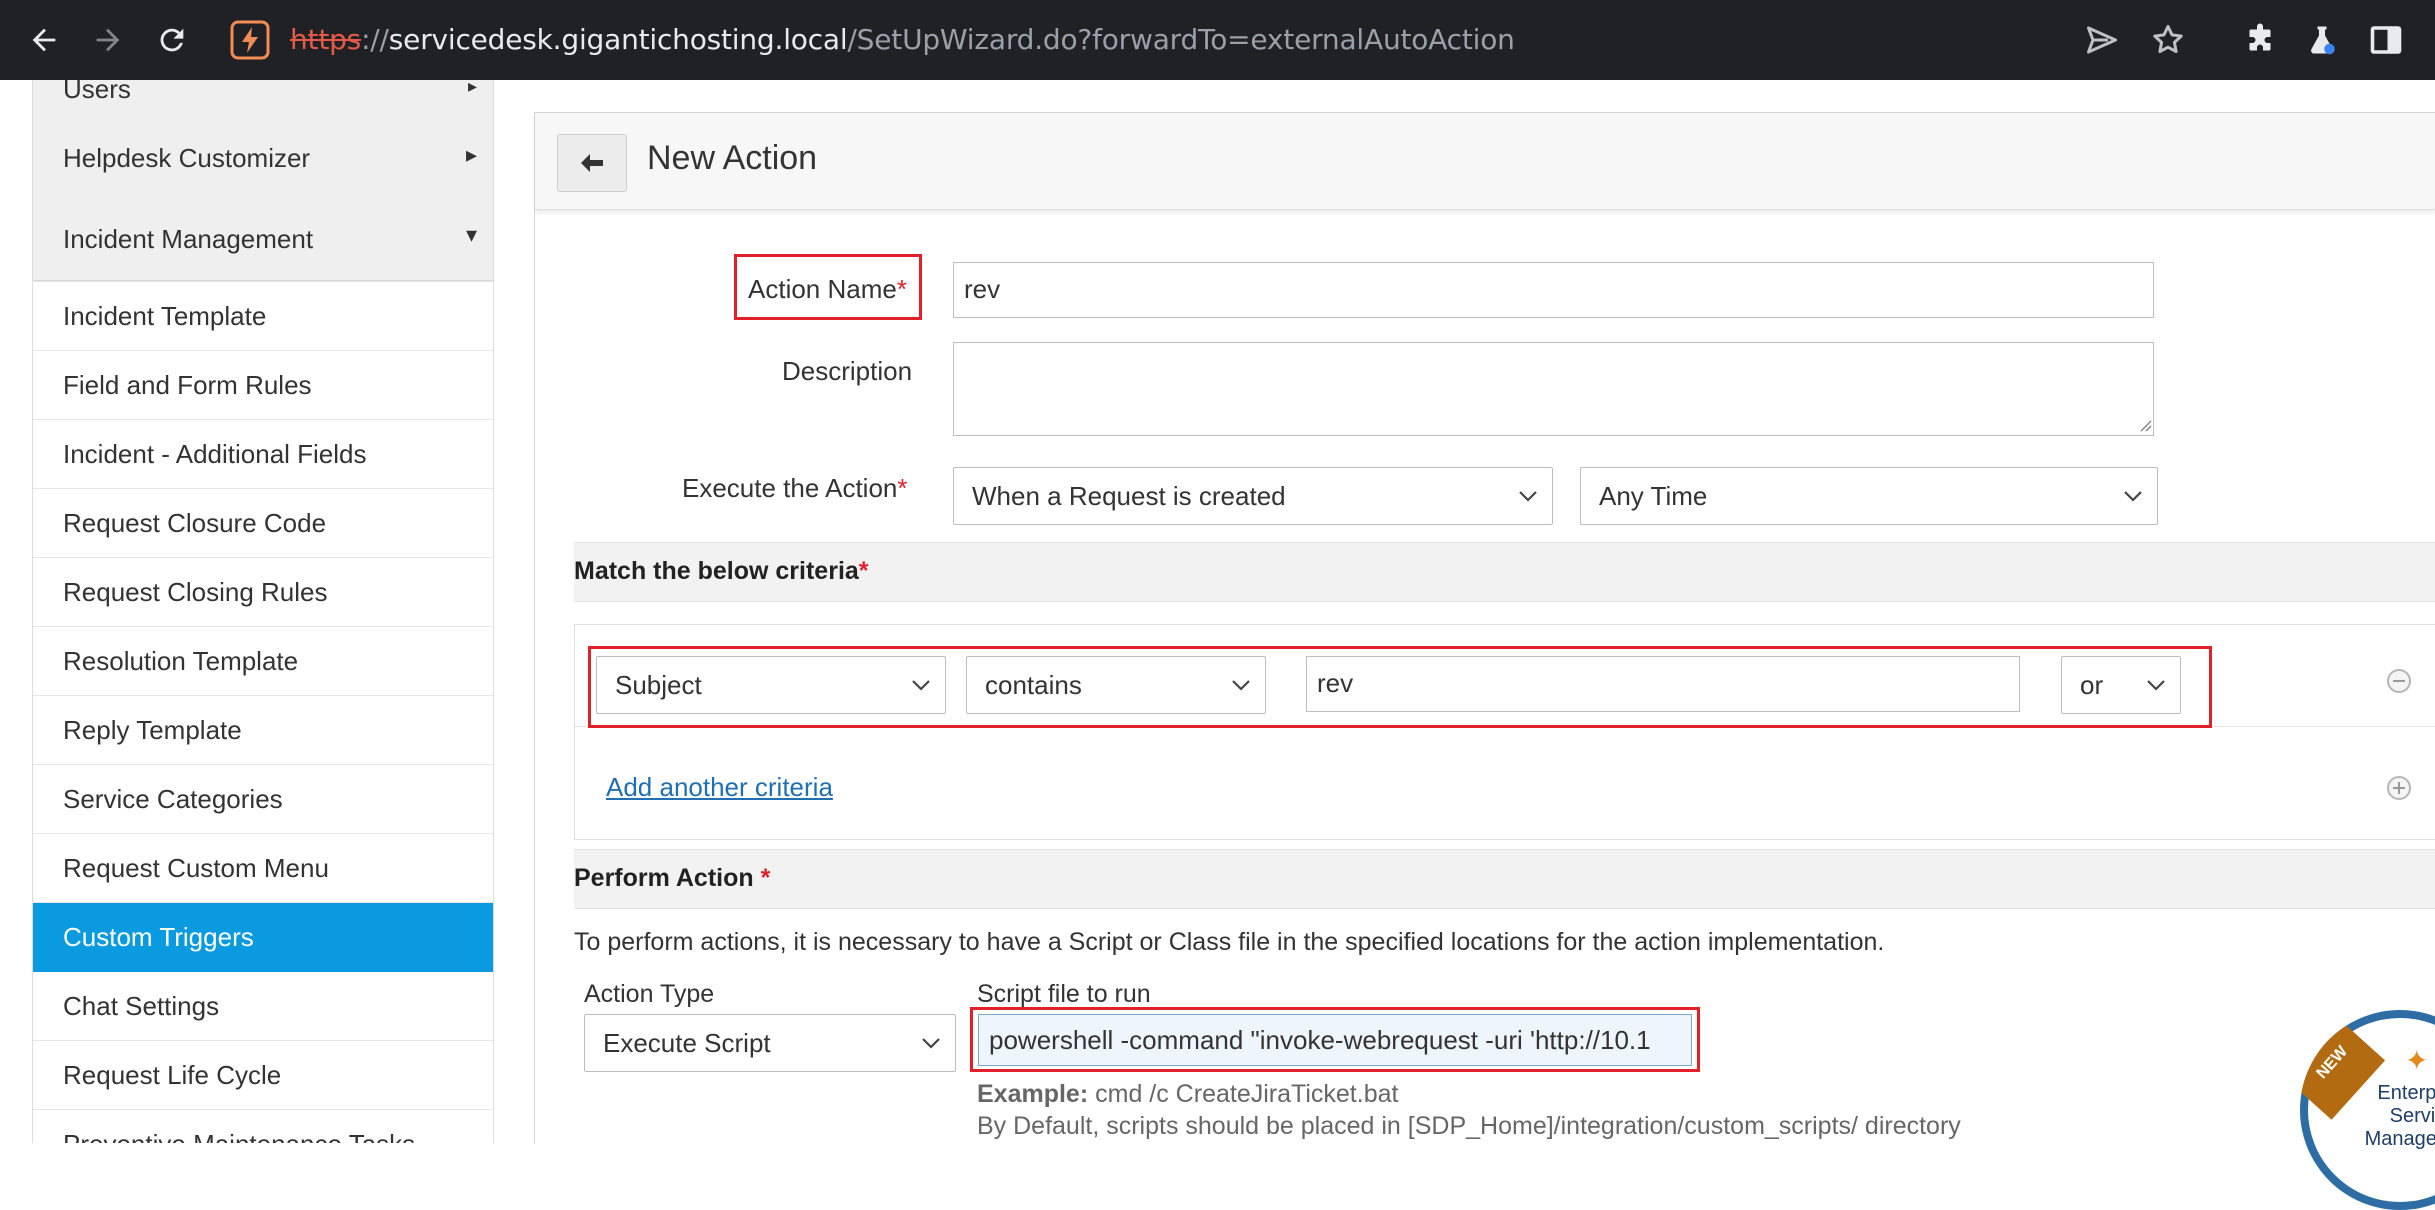 The height and width of the screenshot is (1210, 2435). What do you see at coordinates (2399, 681) in the screenshot?
I see `remove-criteria-icon` at bounding box center [2399, 681].